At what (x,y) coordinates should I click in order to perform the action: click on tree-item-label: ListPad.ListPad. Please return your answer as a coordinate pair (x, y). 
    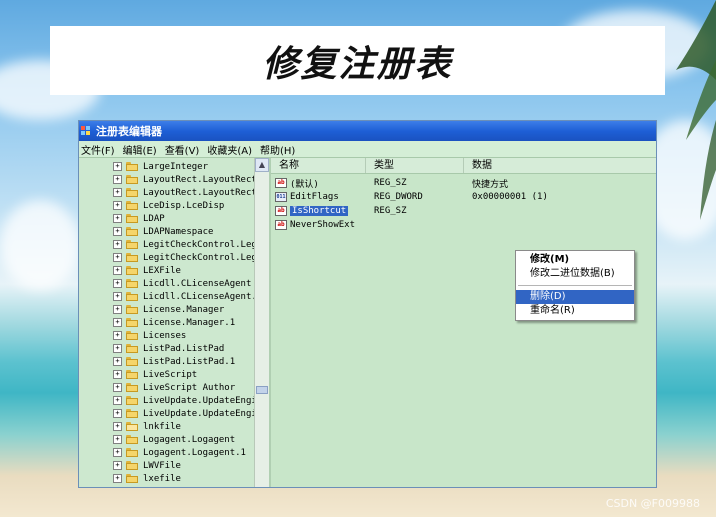
    Looking at the image, I should click on (184, 348).